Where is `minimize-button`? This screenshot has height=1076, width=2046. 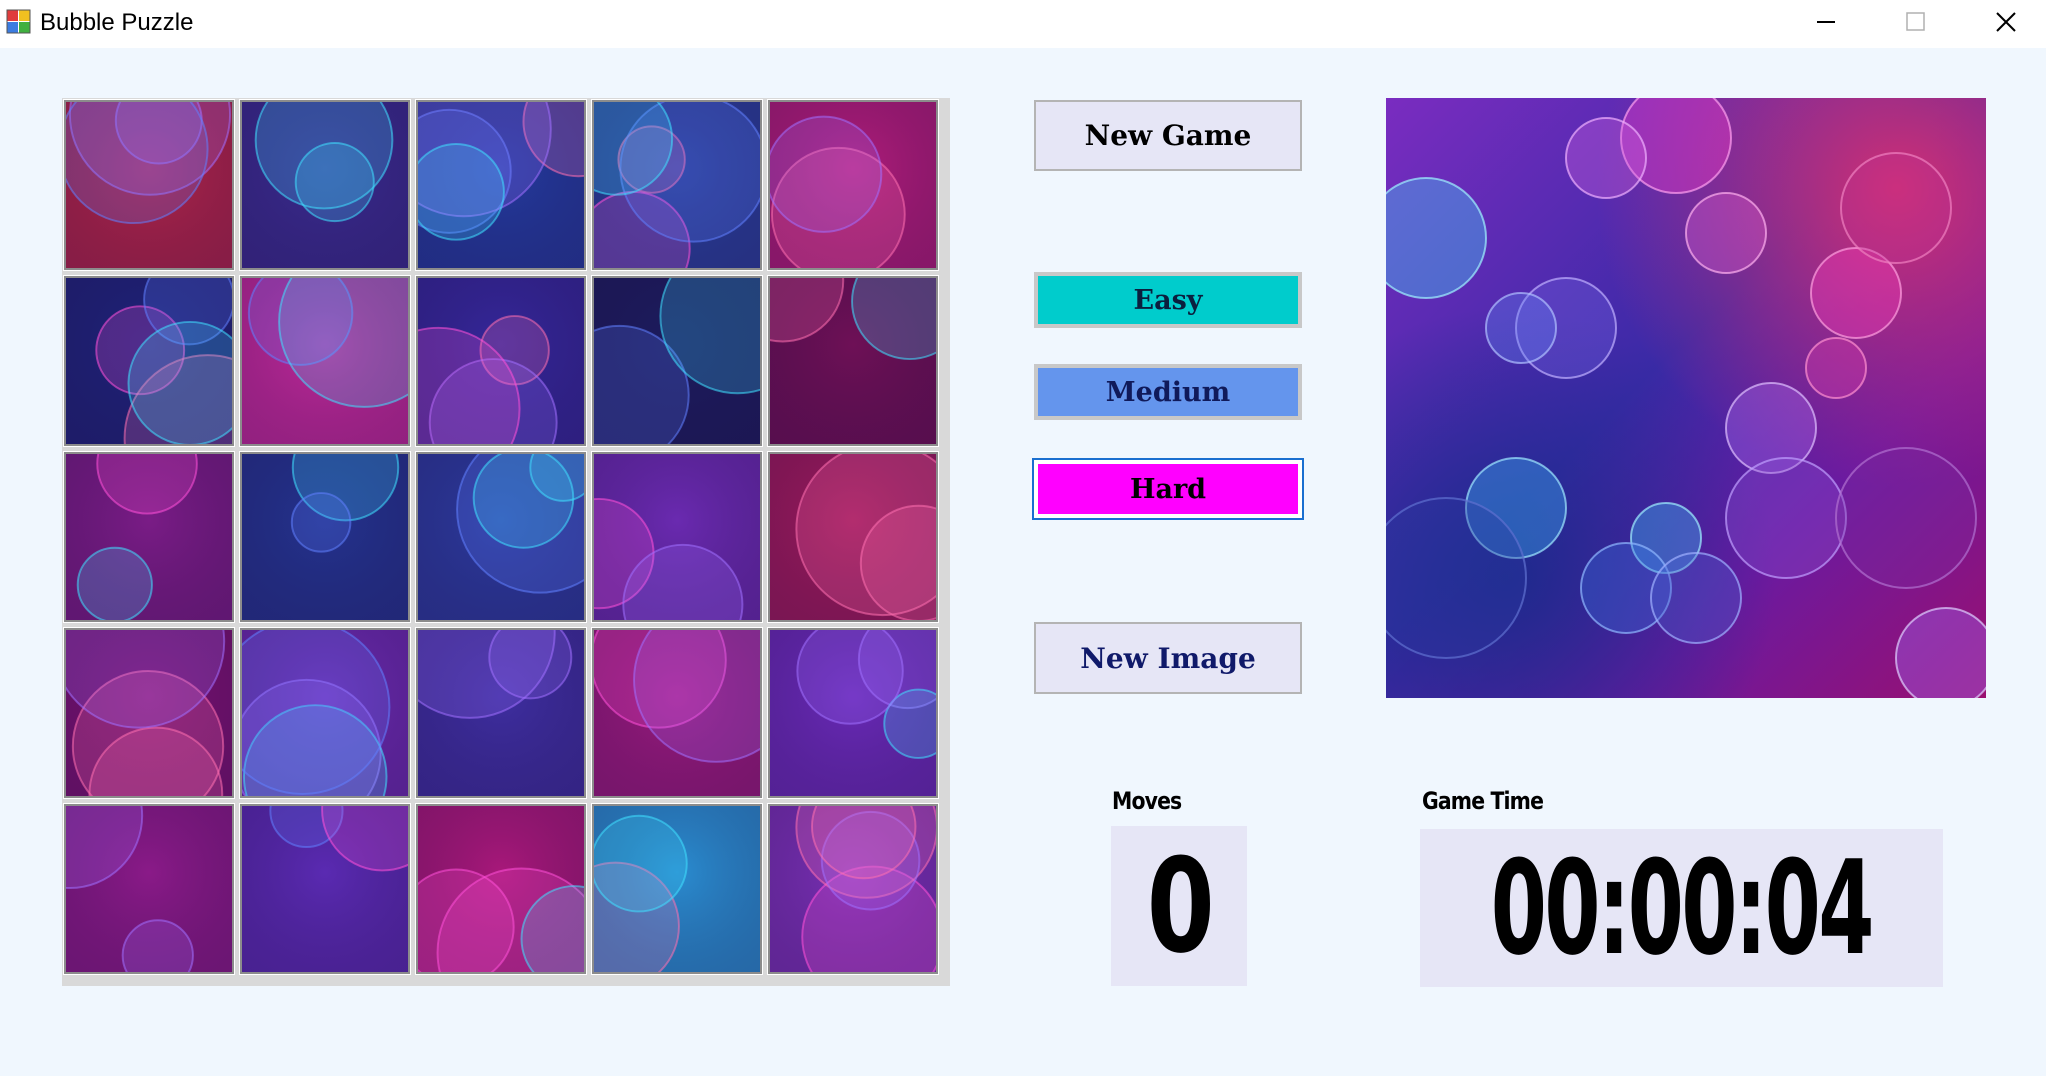
minimize-button is located at coordinates (1826, 22).